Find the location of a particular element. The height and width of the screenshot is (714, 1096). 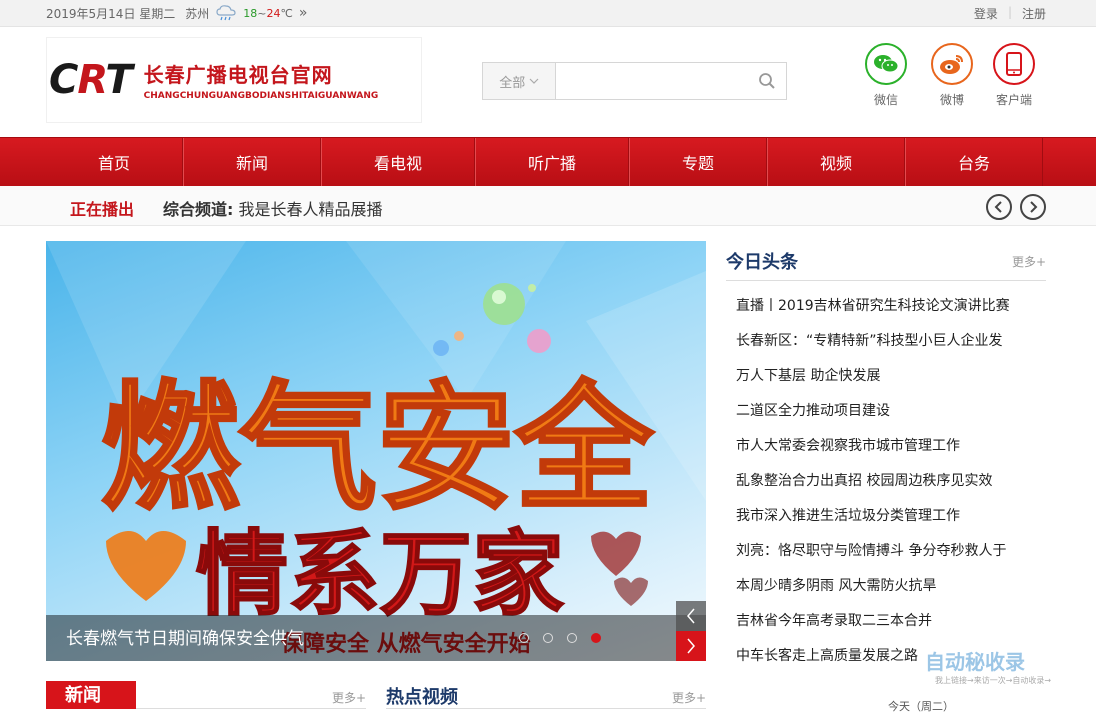

carousel-prev-button is located at coordinates (691, 616).